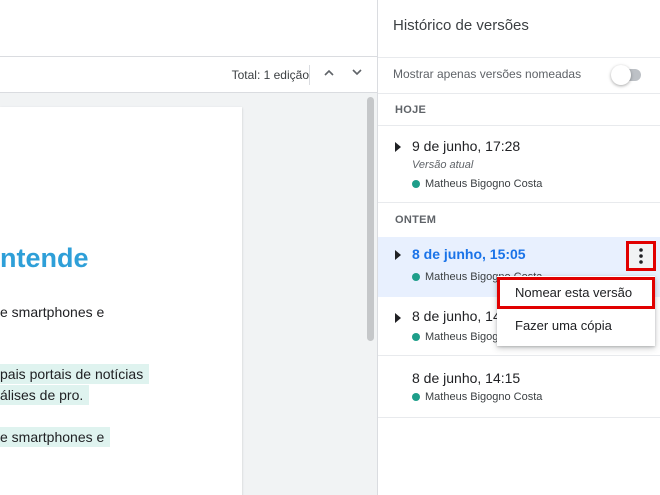  Describe the element at coordinates (461, 25) in the screenshot. I see `panel-title: Histórico de versões` at that location.